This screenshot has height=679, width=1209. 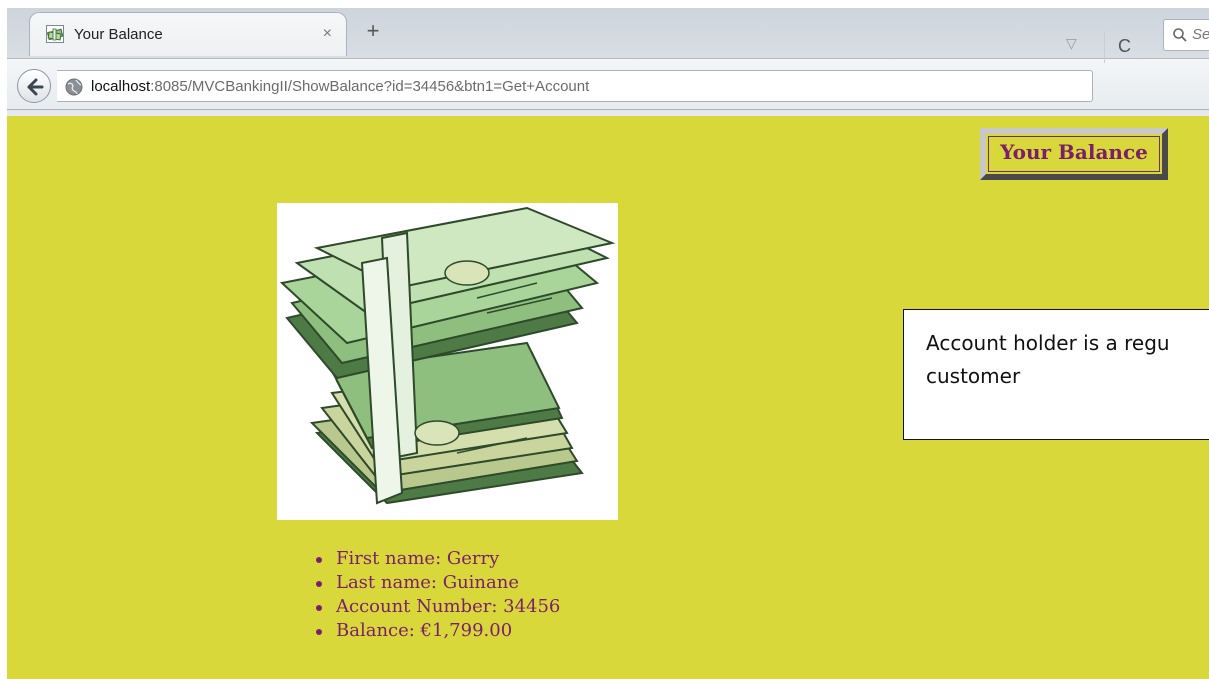 I want to click on your-balance-button: Your Balance, so click(x=1074, y=154).